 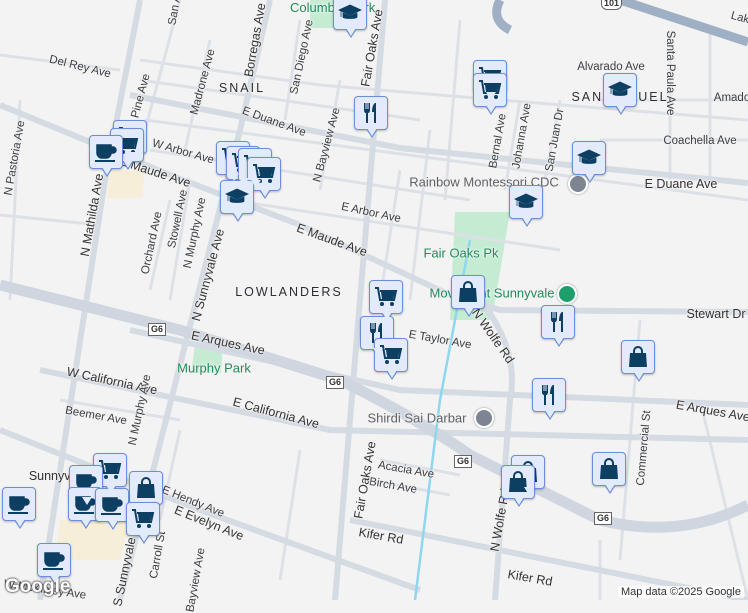 What do you see at coordinates (681, 184) in the screenshot?
I see `street-label: E Duane Ave` at bounding box center [681, 184].